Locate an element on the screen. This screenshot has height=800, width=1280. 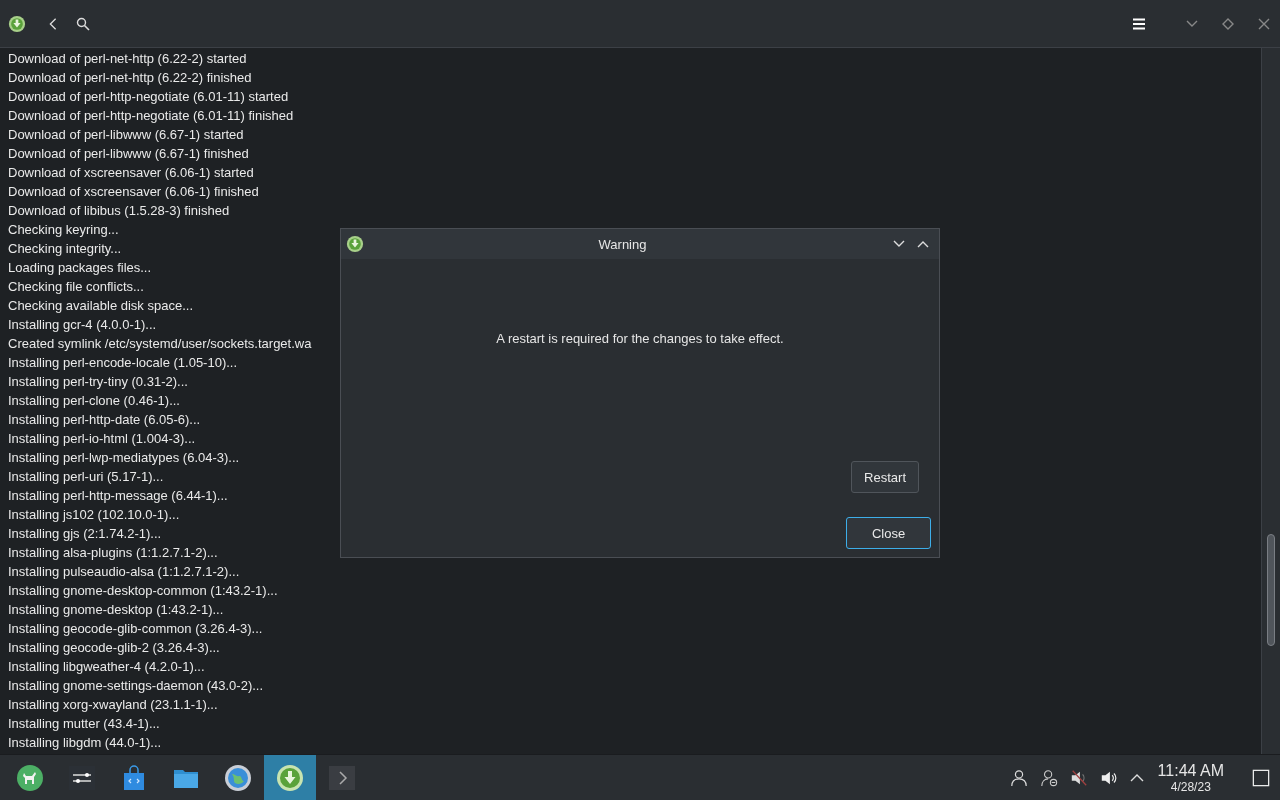
close-icon is located at coordinates (1264, 23).